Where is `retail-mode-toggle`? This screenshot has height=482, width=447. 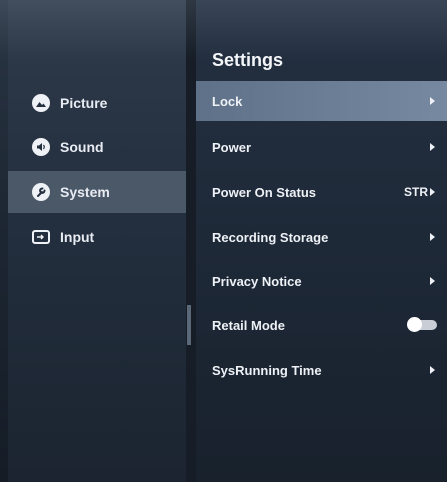
retail-mode-toggle is located at coordinates (422, 324).